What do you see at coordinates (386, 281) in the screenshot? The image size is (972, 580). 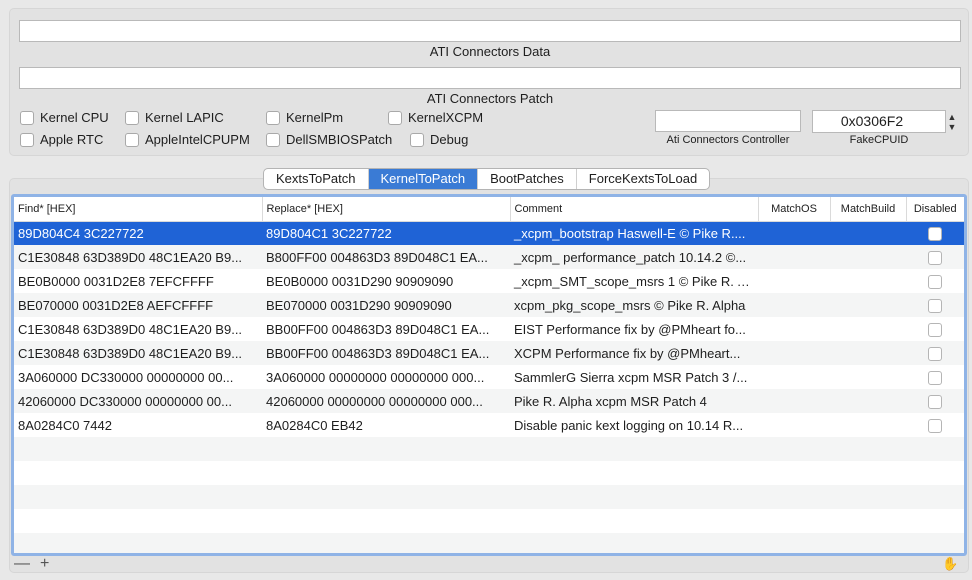 I see `cell-replace: BE0B0000 0031D290 90909090` at bounding box center [386, 281].